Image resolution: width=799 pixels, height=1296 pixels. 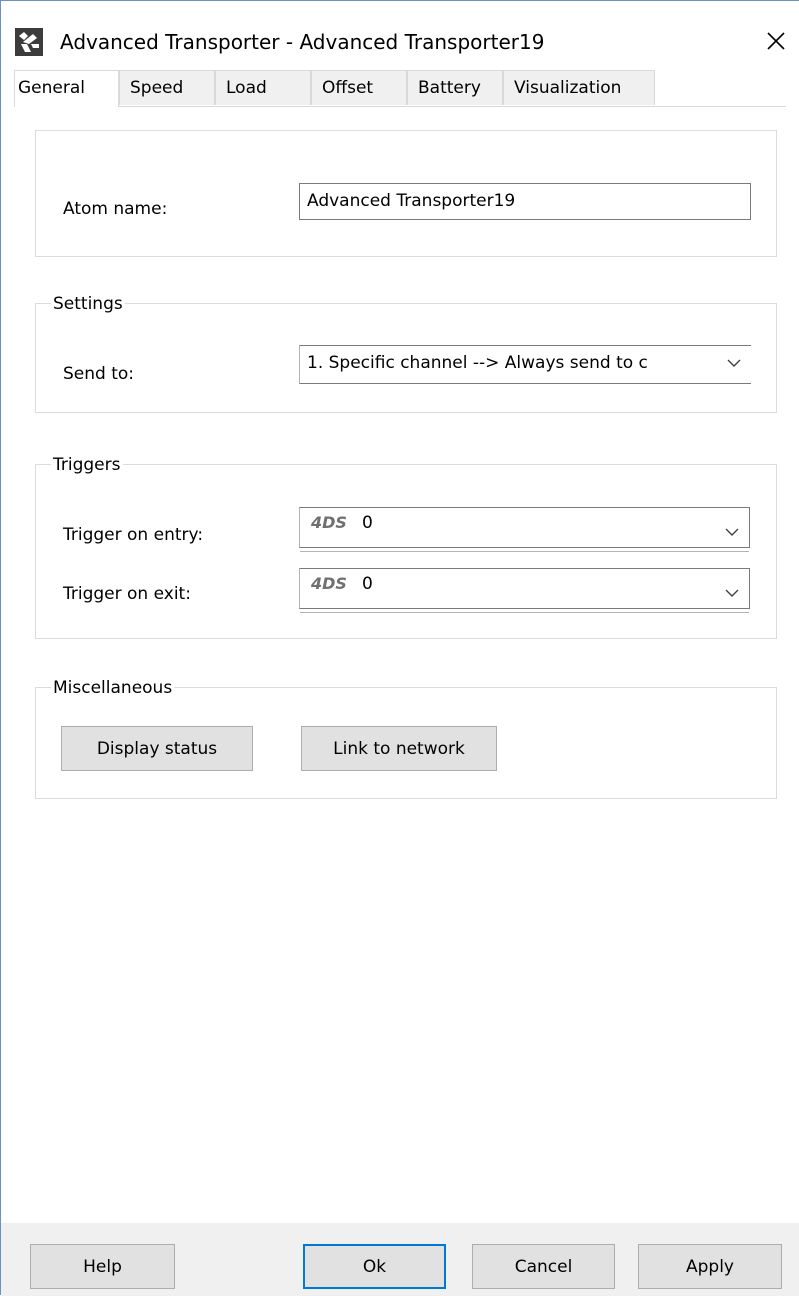 What do you see at coordinates (133, 535) in the screenshot?
I see `trigger-entry-label: Trigger on entry:` at bounding box center [133, 535].